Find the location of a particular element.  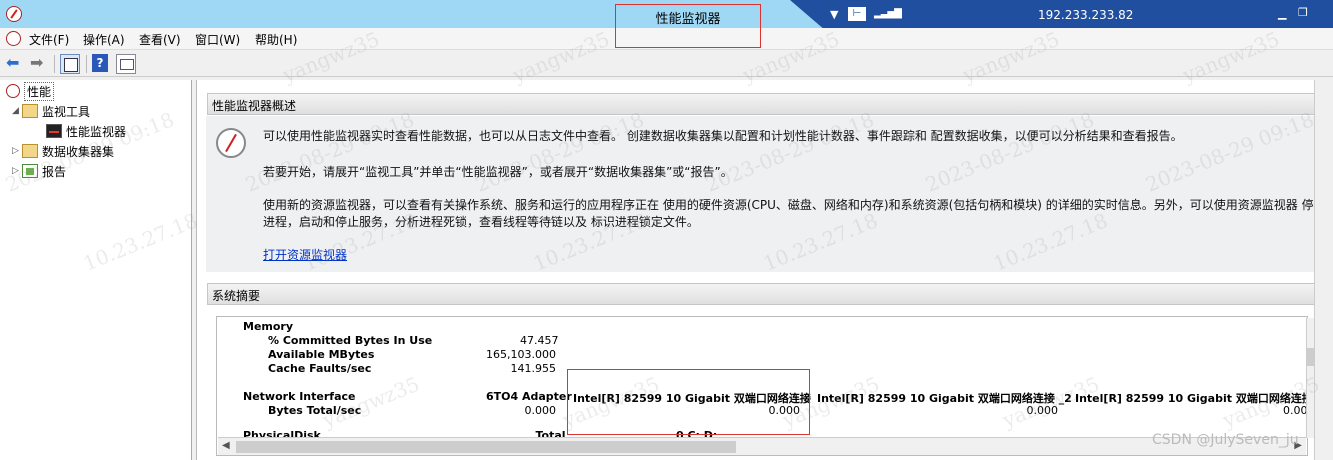

restore-icon: ❐ is located at coordinates (1303, 12).